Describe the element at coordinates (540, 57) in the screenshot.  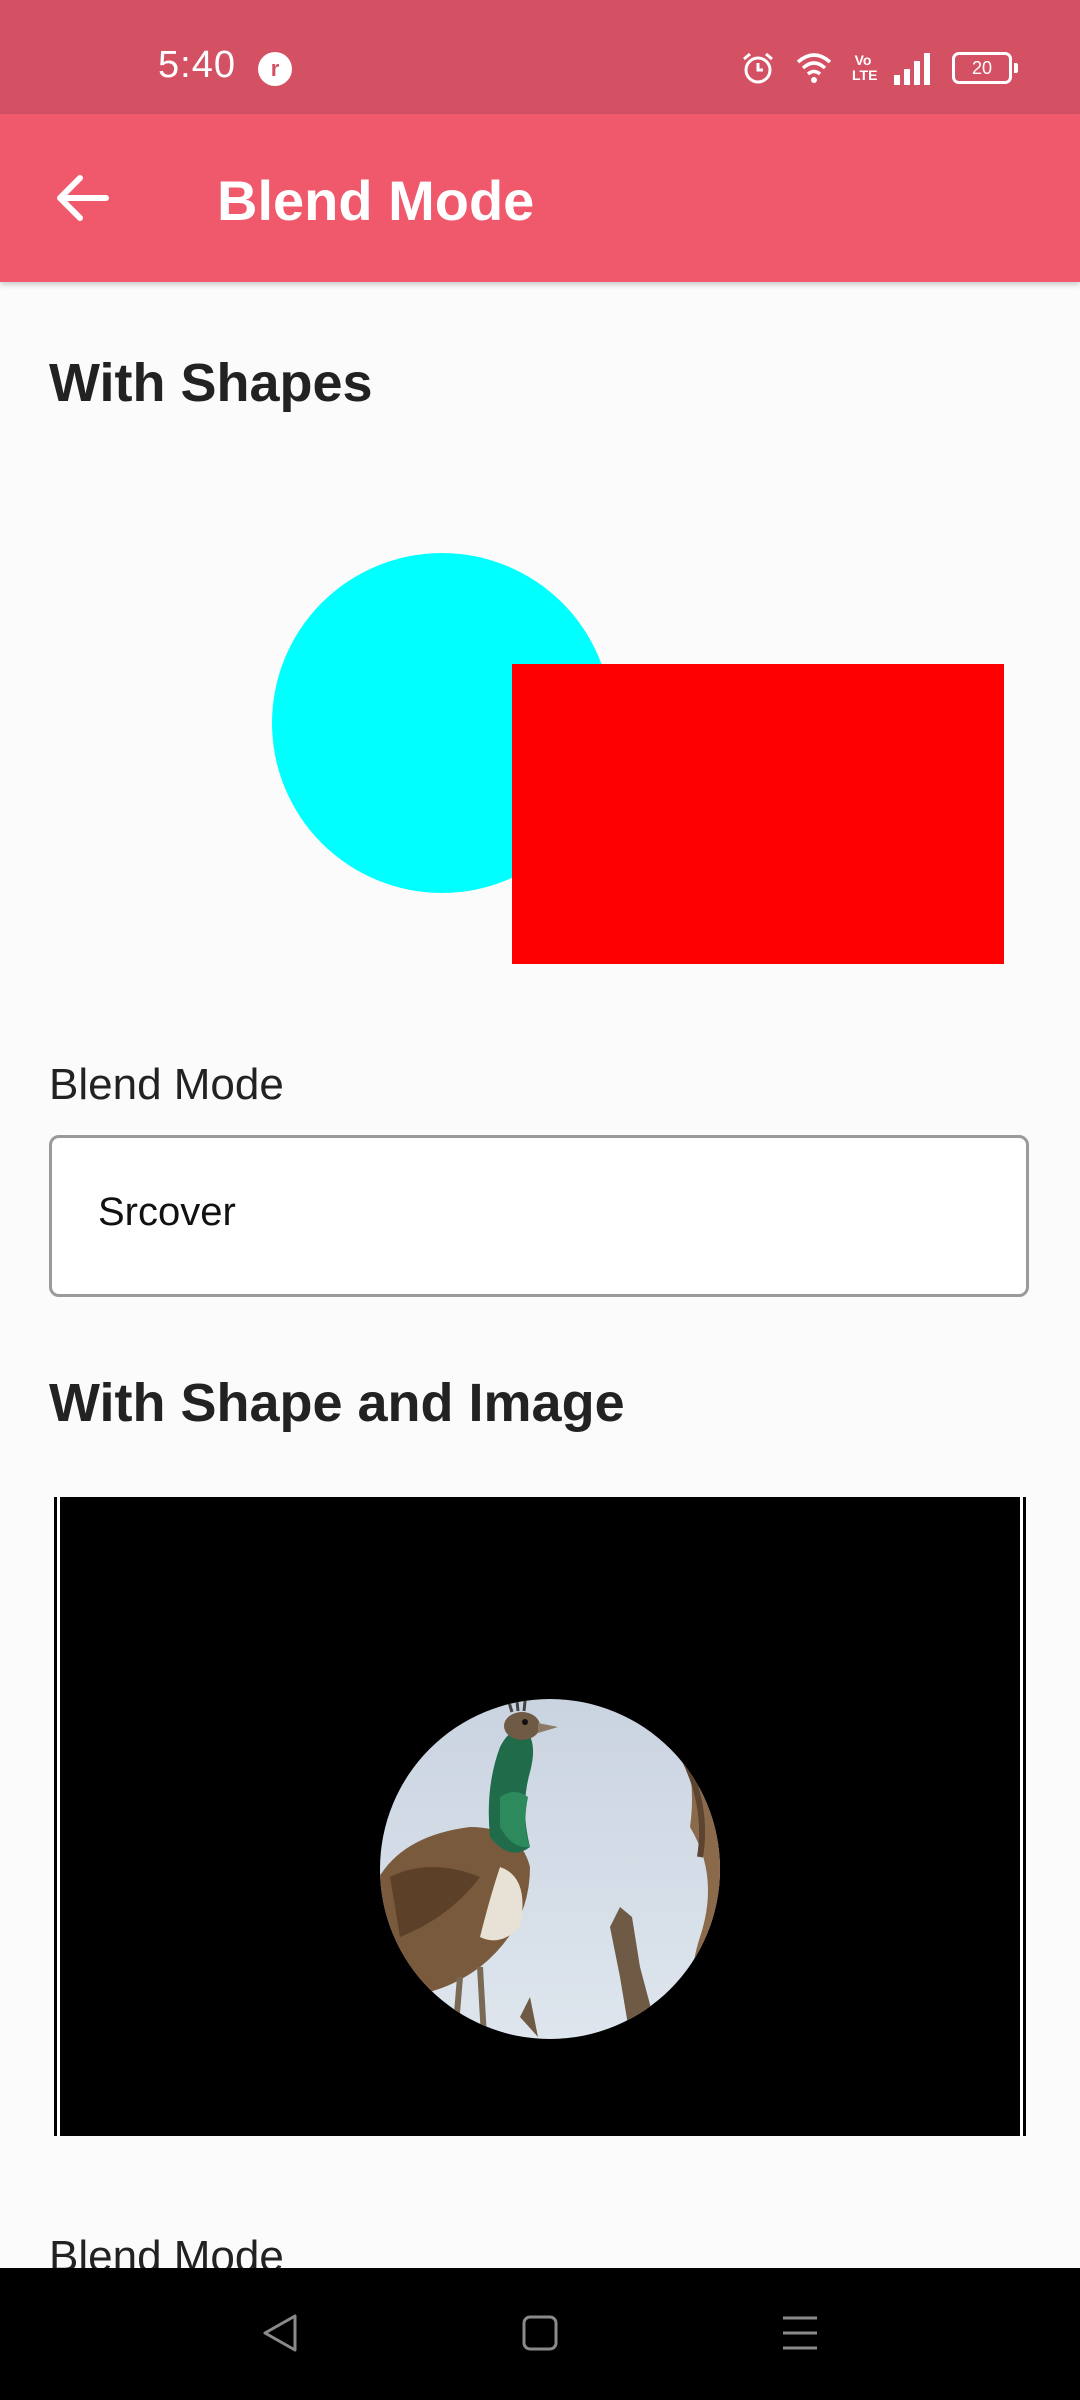
I see `status-bar: 5:40 r Vo LTE 20` at that location.